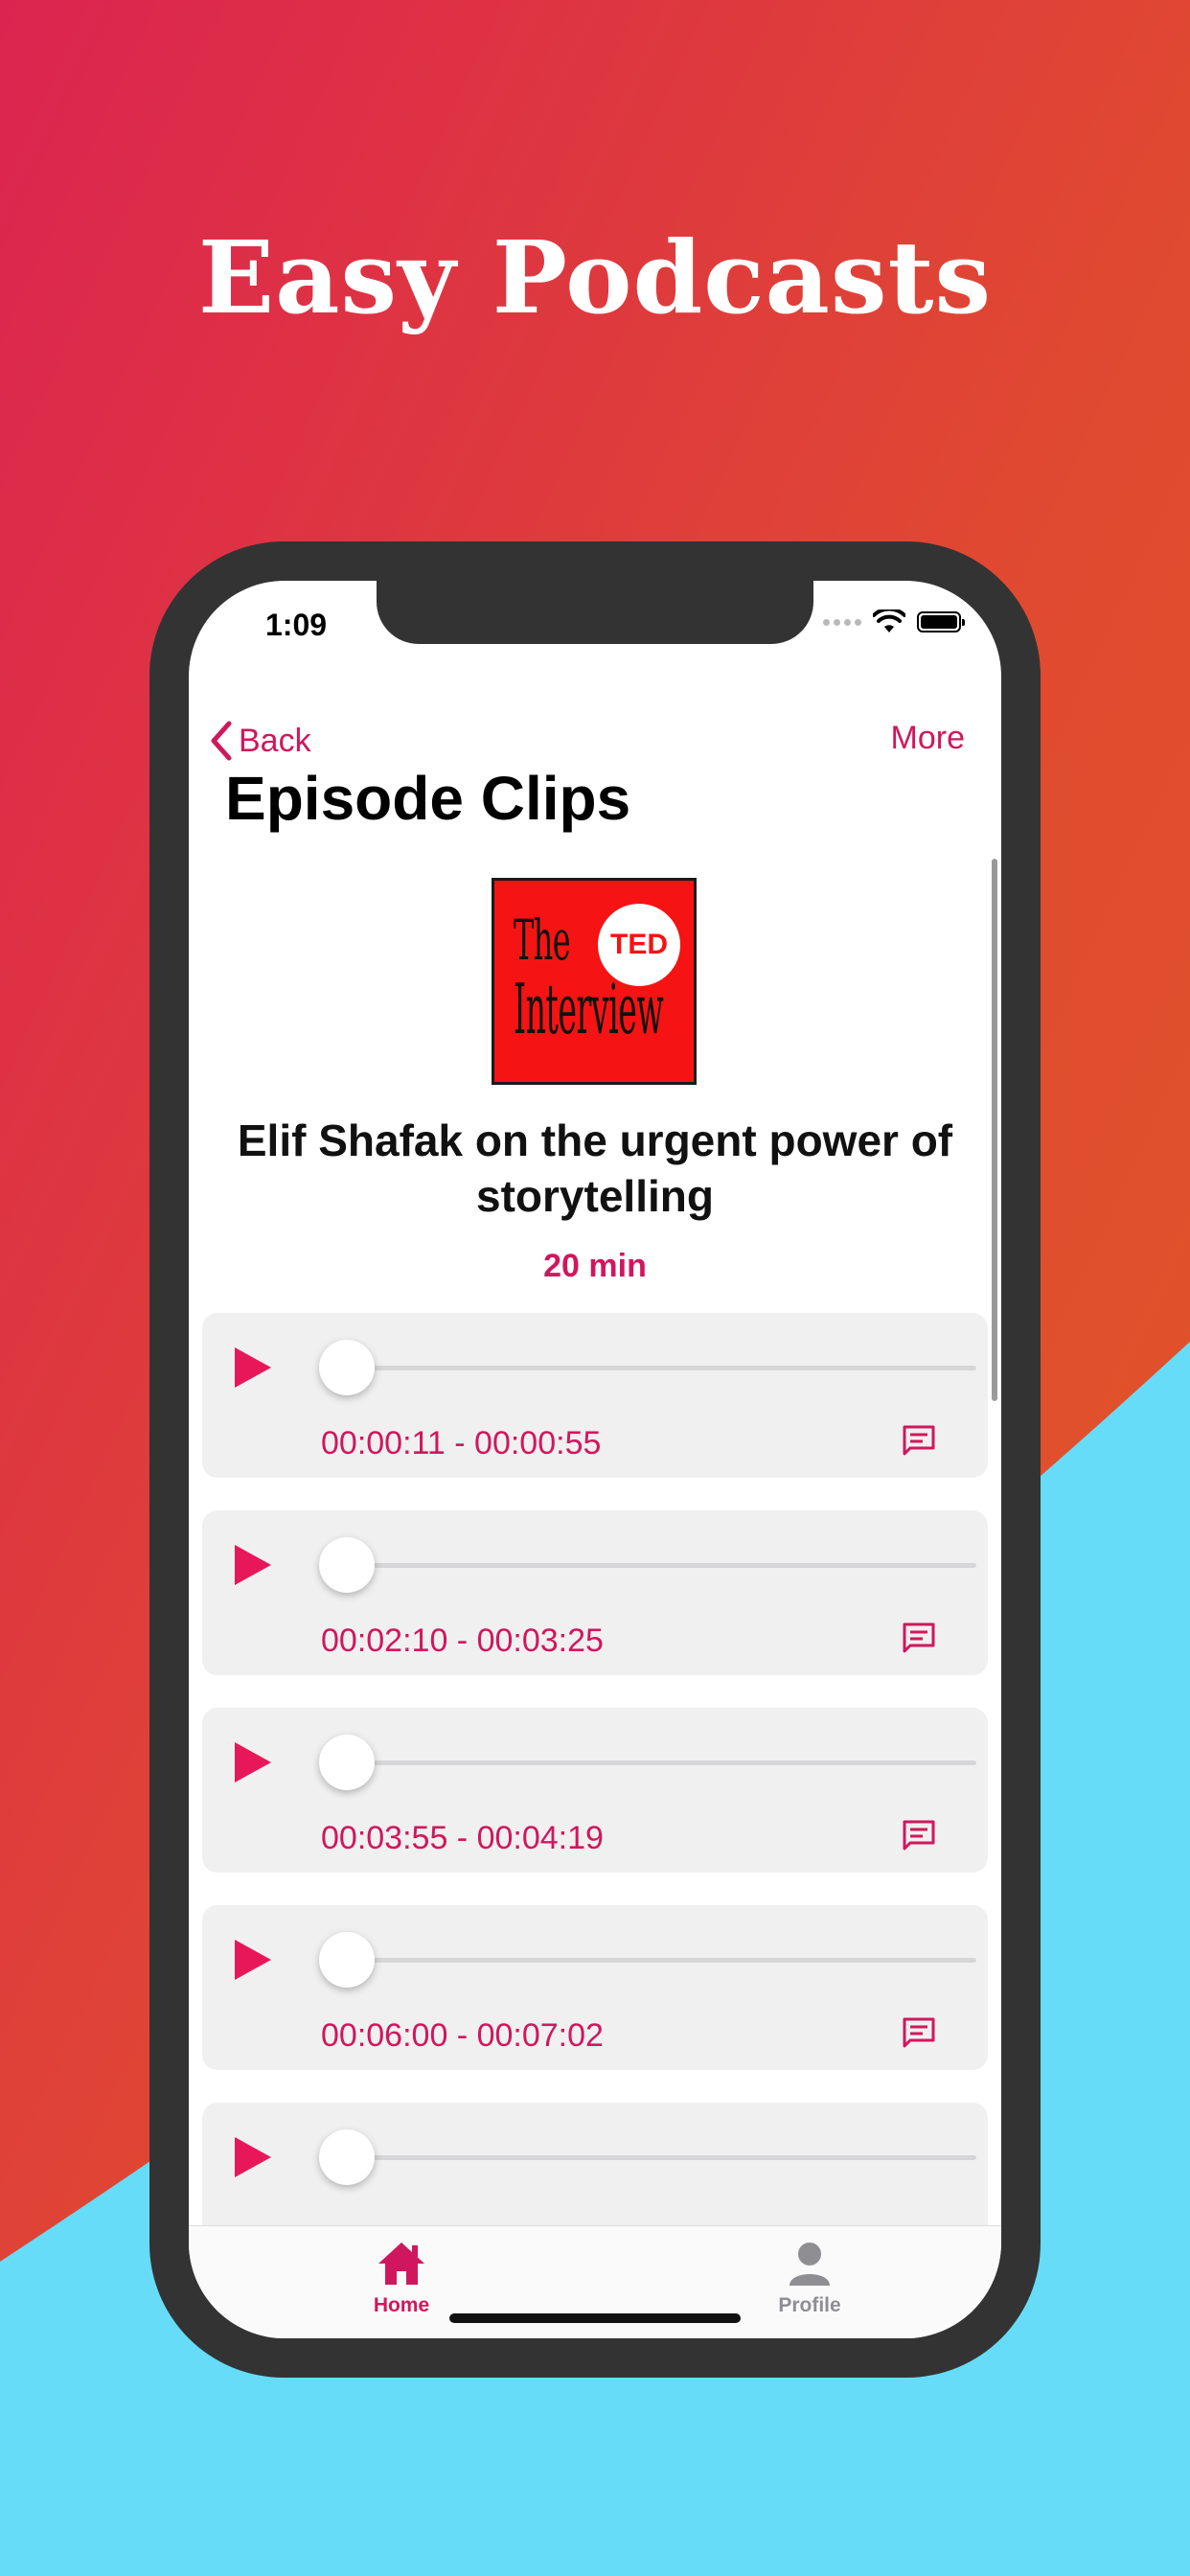 This screenshot has height=2576, width=1190. What do you see at coordinates (461, 1443) in the screenshot?
I see `clip-time-range: 00:00:11 - 00:00:55` at bounding box center [461, 1443].